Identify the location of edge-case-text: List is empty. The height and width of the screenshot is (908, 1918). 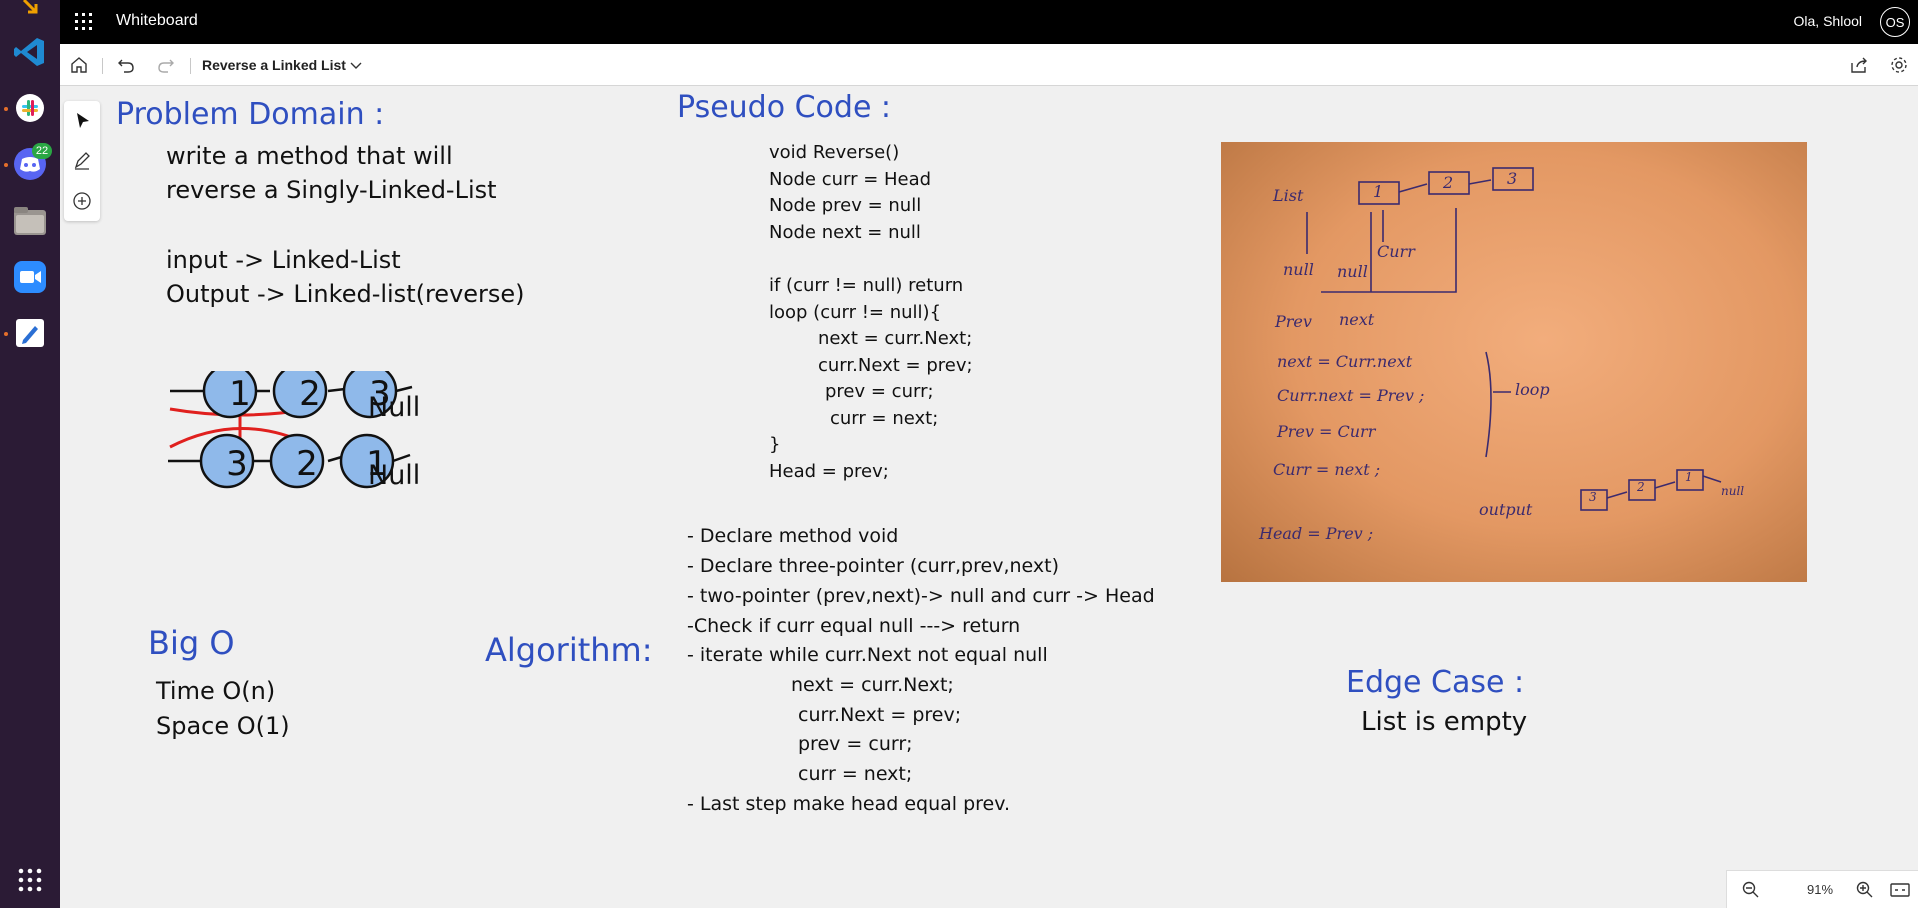
(1444, 722).